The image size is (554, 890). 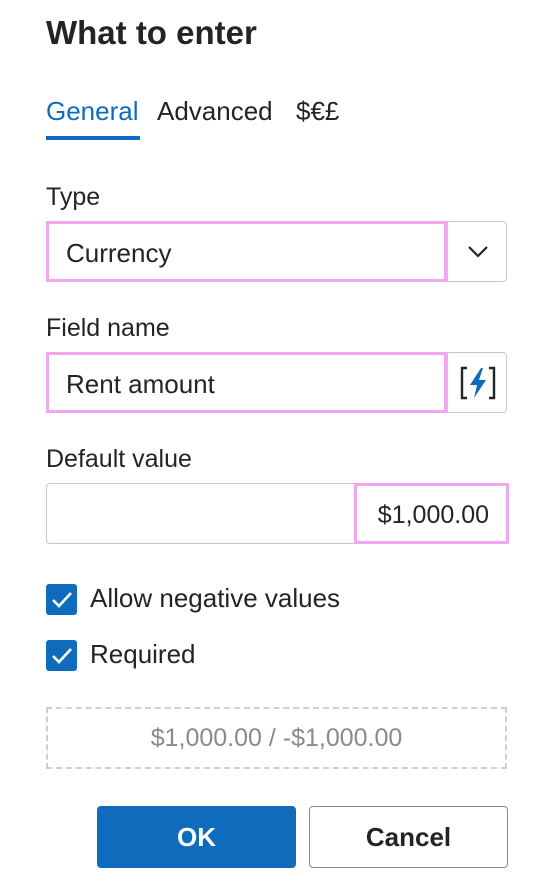 What do you see at coordinates (215, 111) in the screenshot?
I see `tab-advanced: Advanced` at bounding box center [215, 111].